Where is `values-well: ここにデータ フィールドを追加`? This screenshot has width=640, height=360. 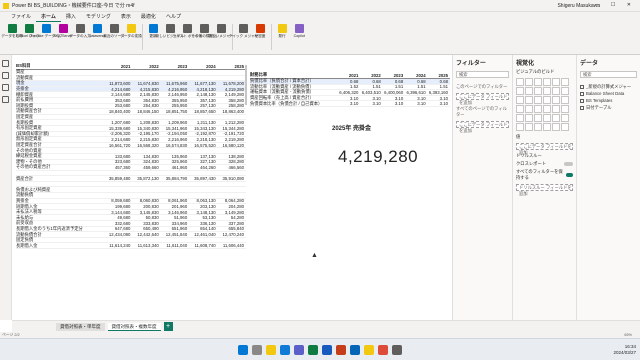
values-well: ここにデータ フィールドを追加 is located at coordinates (544, 149).